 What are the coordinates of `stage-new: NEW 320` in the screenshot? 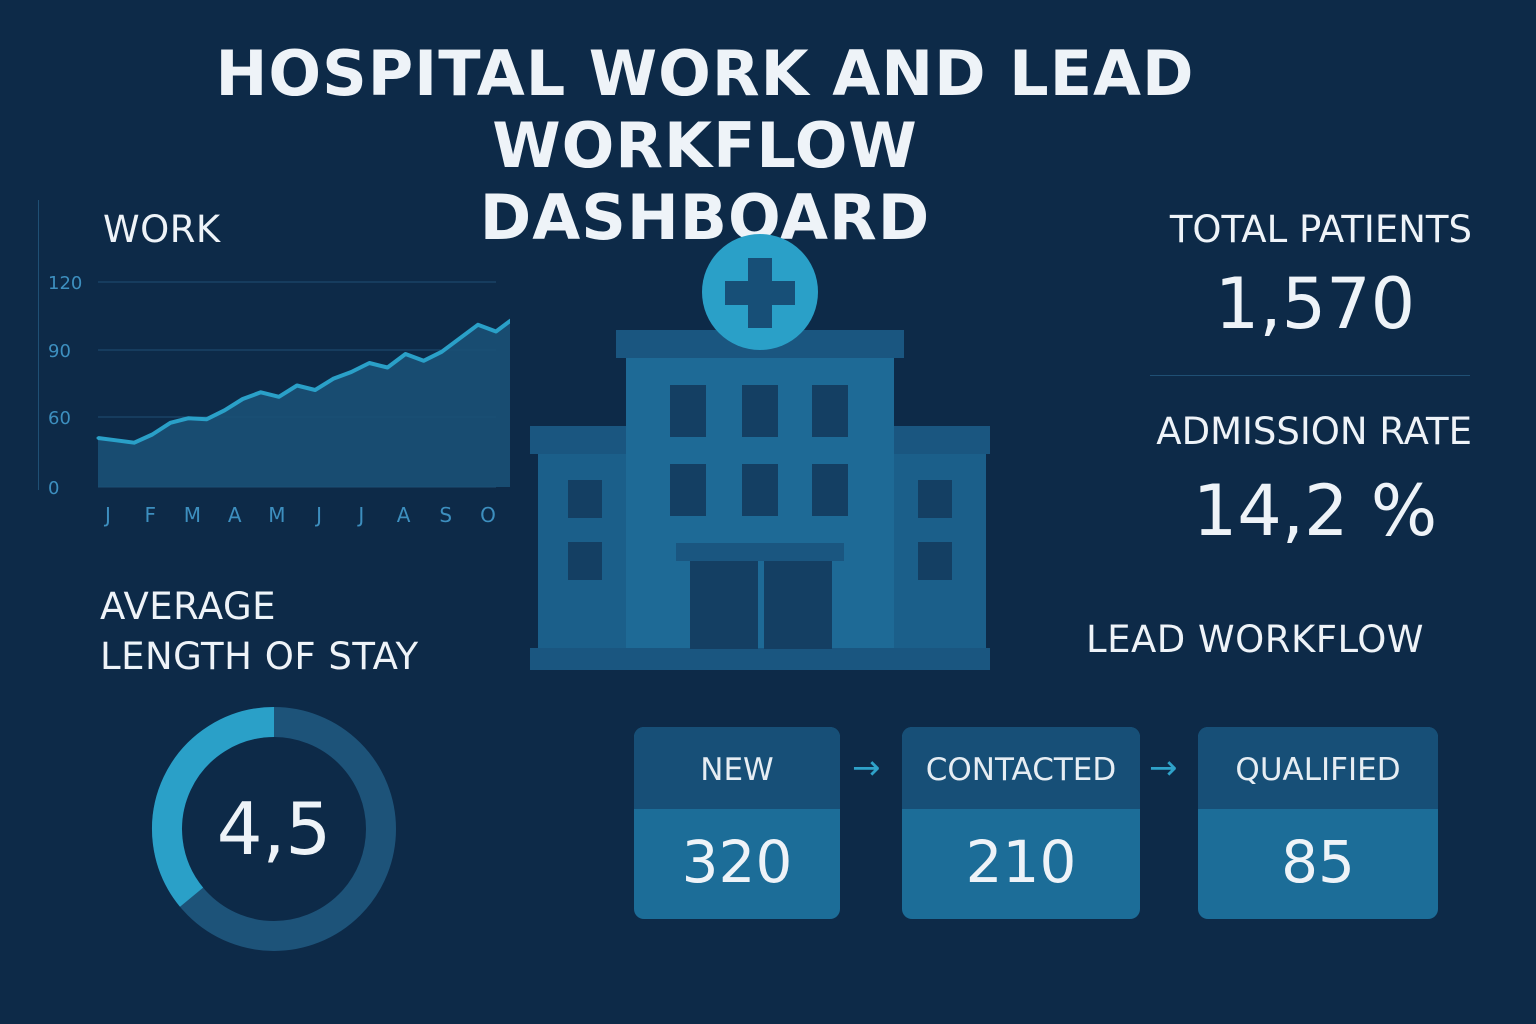 It's located at (737, 823).